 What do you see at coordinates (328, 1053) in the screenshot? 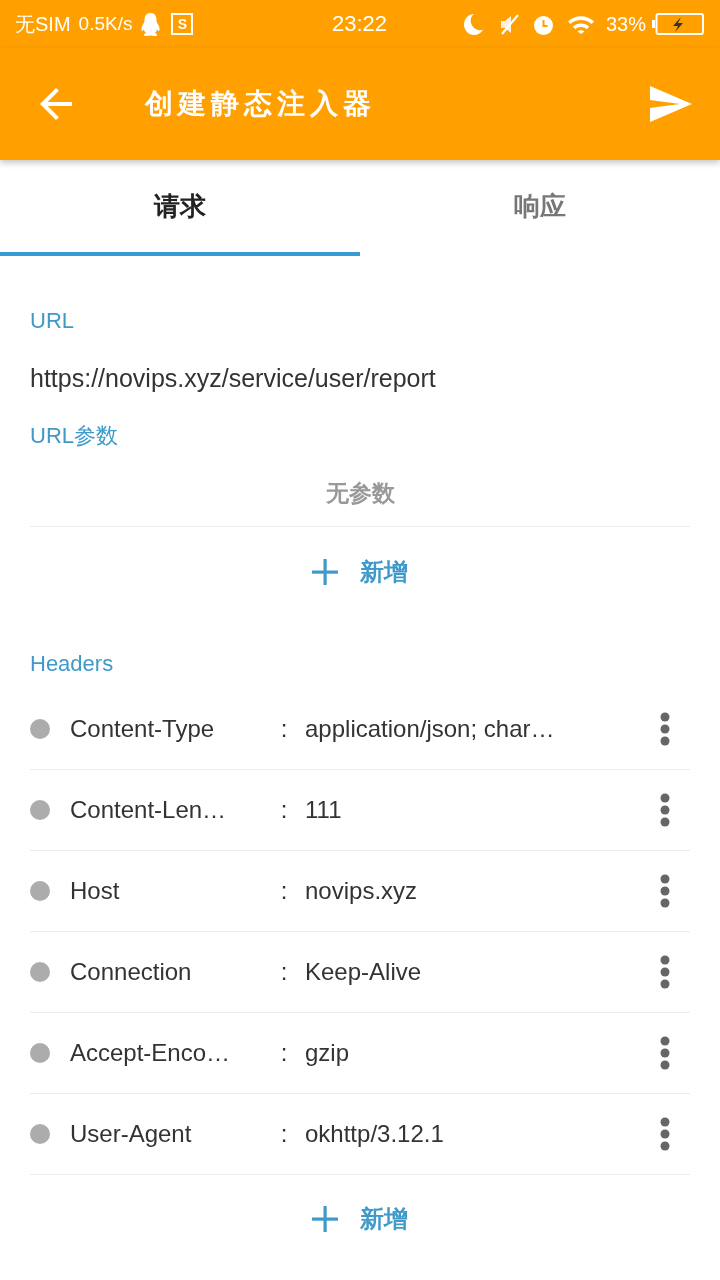
I see `header-value: gzip` at bounding box center [328, 1053].